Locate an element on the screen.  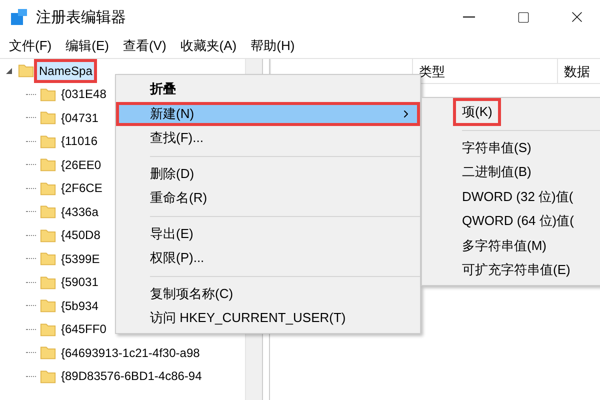
column-header: 数据 is located at coordinates (577, 71).